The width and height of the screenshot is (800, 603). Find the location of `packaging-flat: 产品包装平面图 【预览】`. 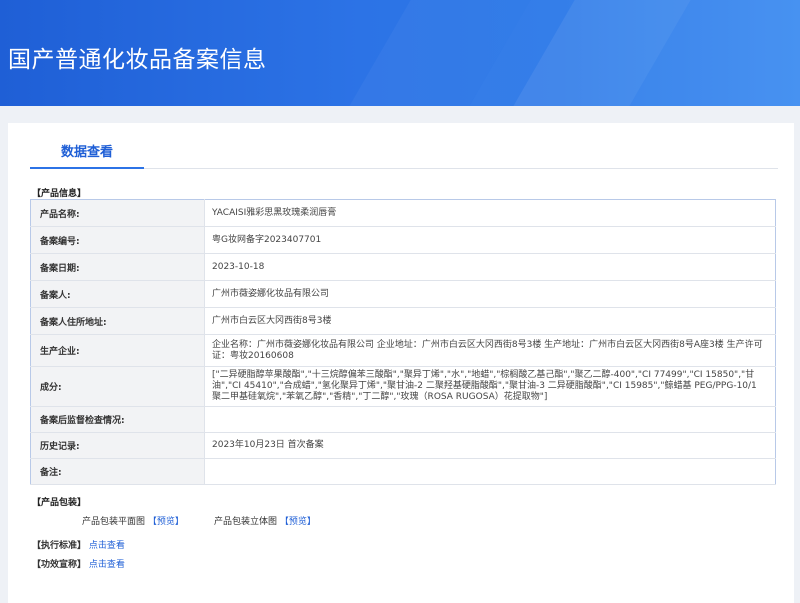

packaging-flat: 产品包装平面图 【预览】 is located at coordinates (133, 520).